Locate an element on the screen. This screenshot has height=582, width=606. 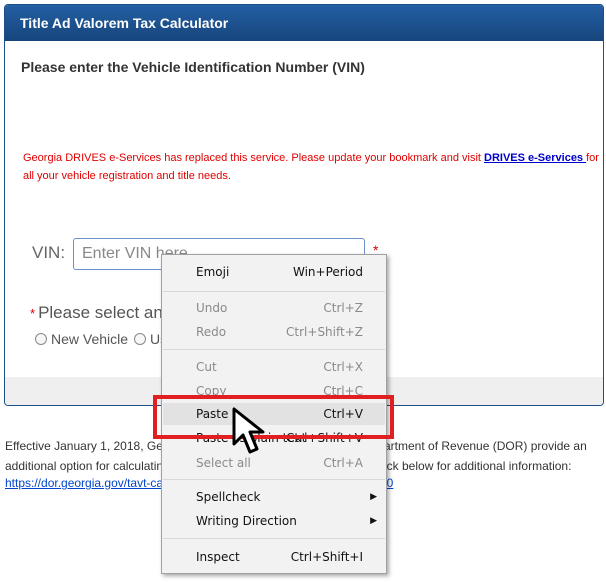
radio-new-vehicle: New Vehicle is located at coordinates (81, 339).